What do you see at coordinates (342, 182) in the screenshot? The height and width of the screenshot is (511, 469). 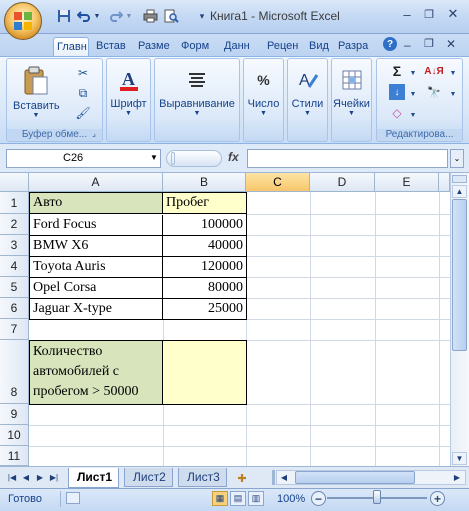 I see `column-header-d: D` at bounding box center [342, 182].